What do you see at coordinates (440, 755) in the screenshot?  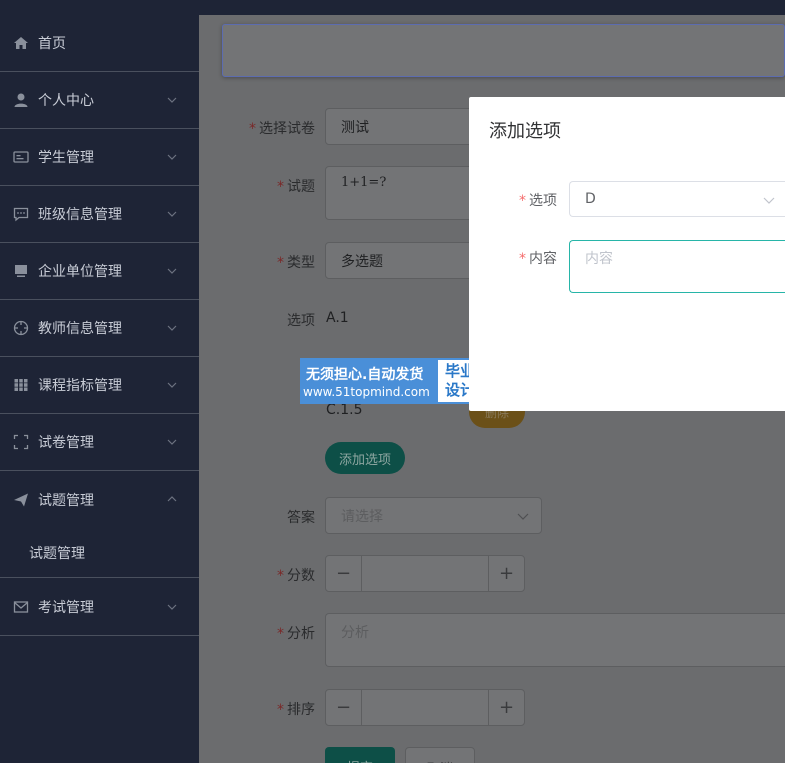 I see `cancel-button: 取消` at bounding box center [440, 755].